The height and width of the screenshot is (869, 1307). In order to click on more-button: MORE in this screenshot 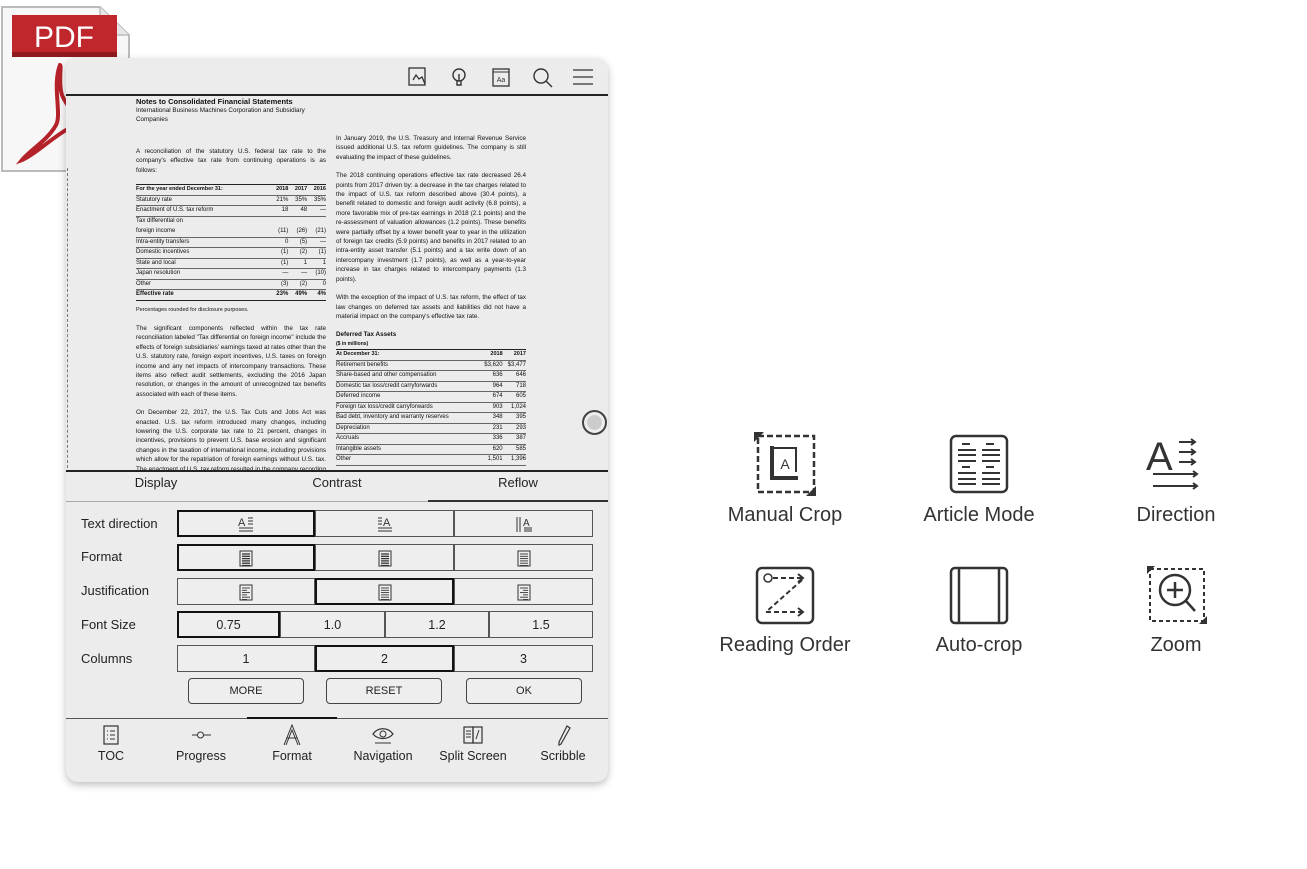, I will do `click(246, 691)`.